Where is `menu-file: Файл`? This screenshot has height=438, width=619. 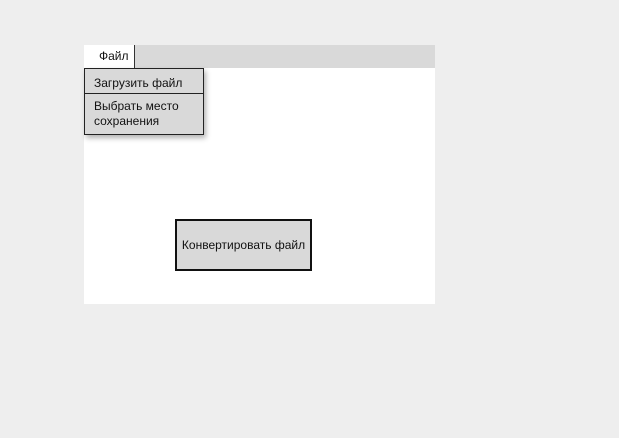
menu-file: Файл is located at coordinates (109, 56).